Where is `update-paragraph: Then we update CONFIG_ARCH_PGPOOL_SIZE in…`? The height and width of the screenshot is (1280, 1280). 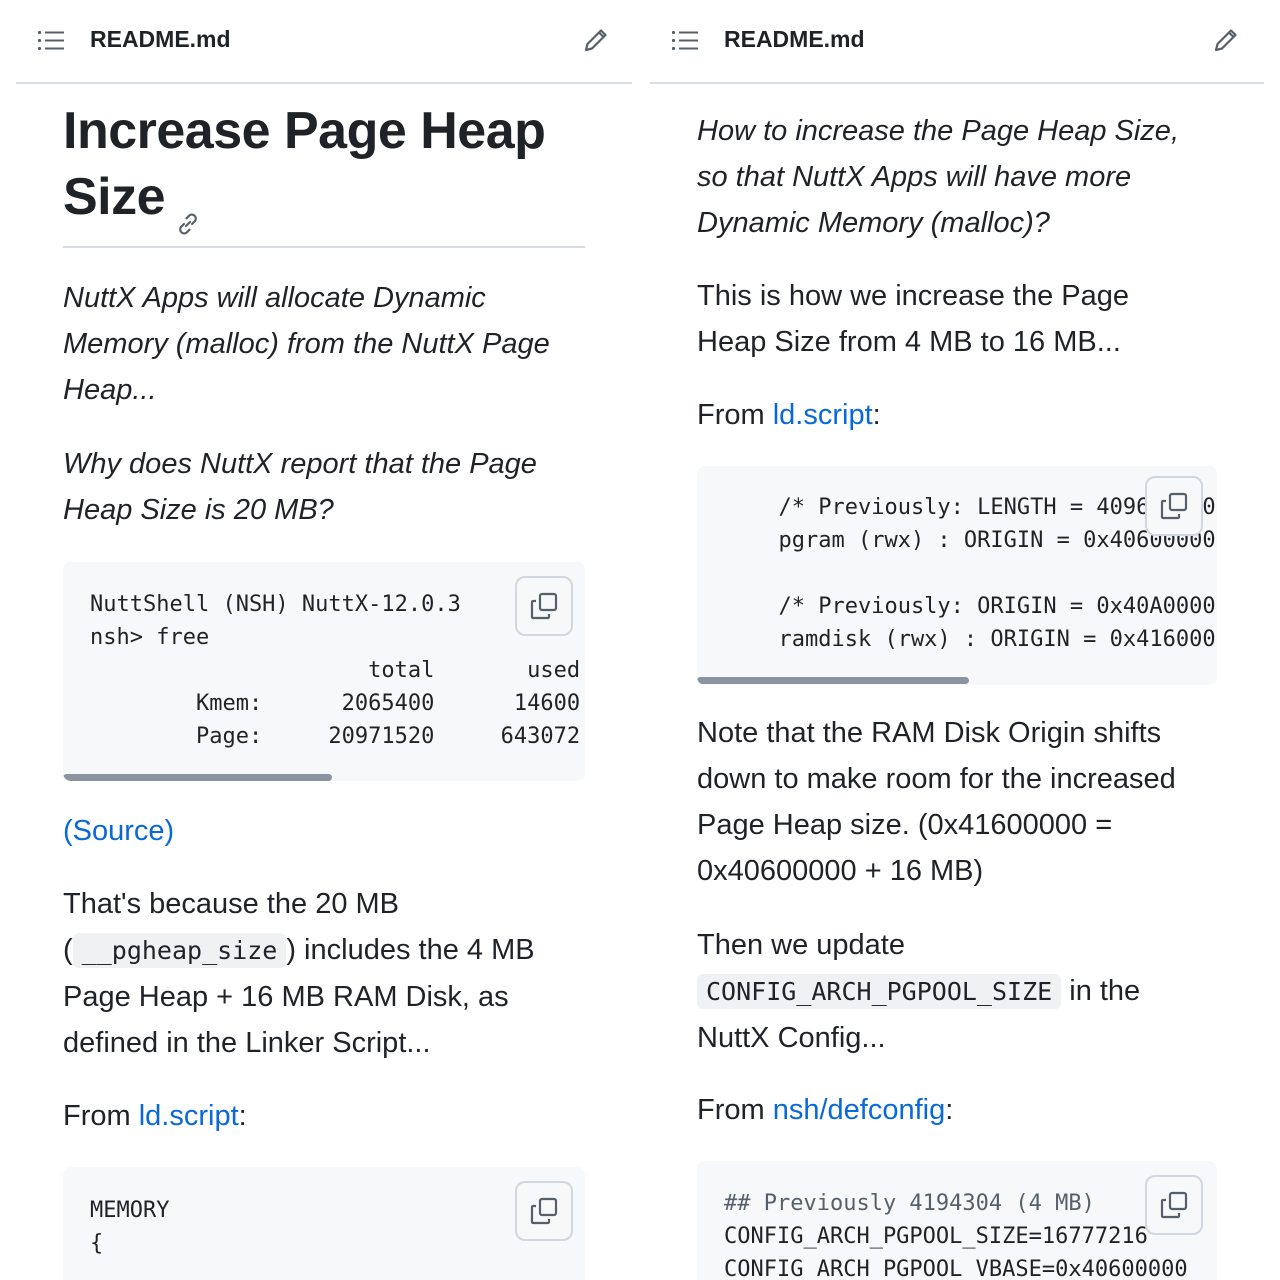
update-paragraph: Then we update CONFIG_ARCH_PGPOOL_SIZE in… is located at coordinates (919, 991).